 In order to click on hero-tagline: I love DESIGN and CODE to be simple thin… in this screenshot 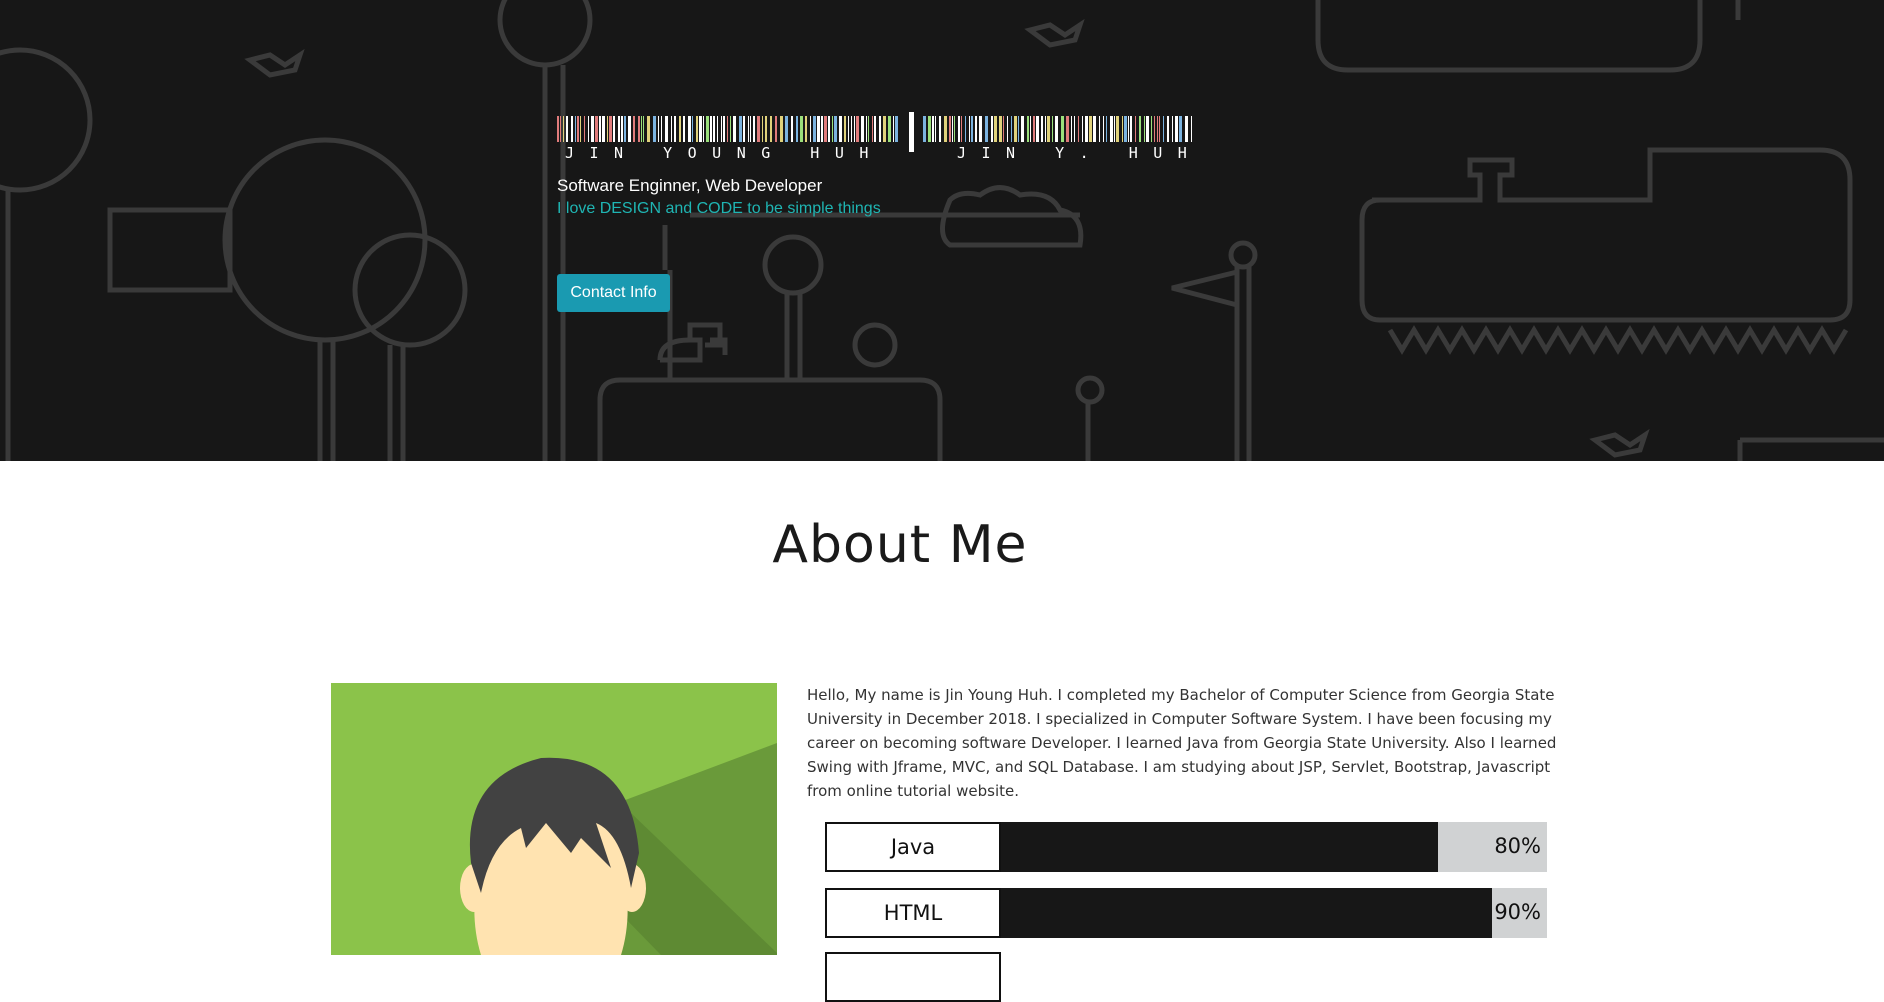, I will do `click(719, 208)`.